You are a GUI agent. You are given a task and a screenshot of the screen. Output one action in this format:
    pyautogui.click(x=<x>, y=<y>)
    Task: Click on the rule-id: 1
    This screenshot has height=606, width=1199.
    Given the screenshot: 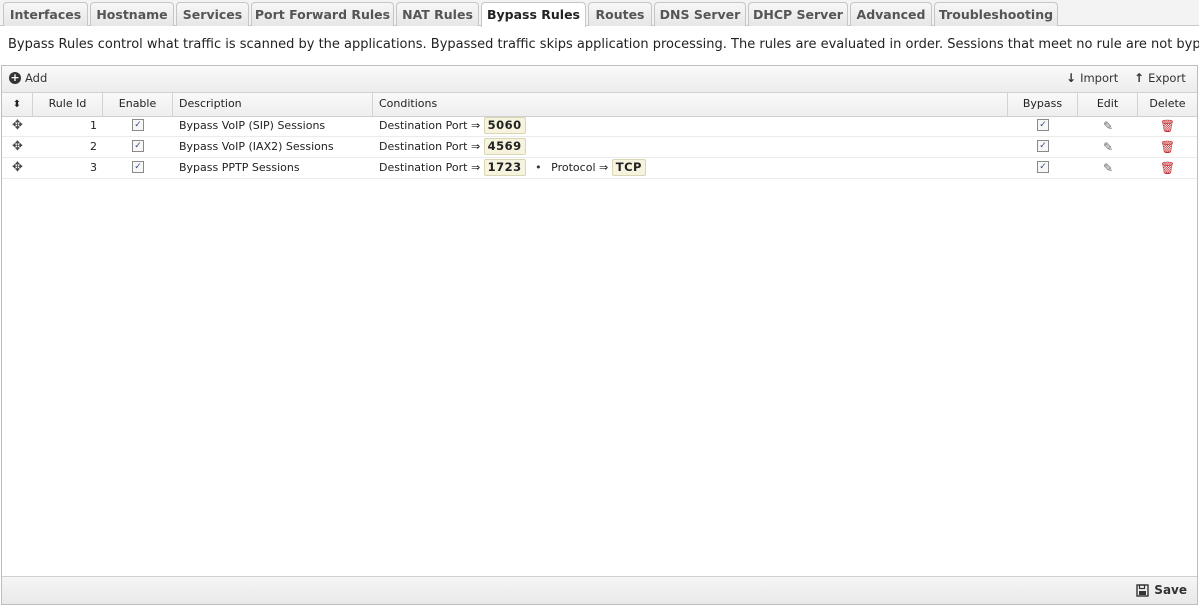 What is the action you would take?
    pyautogui.click(x=93, y=125)
    